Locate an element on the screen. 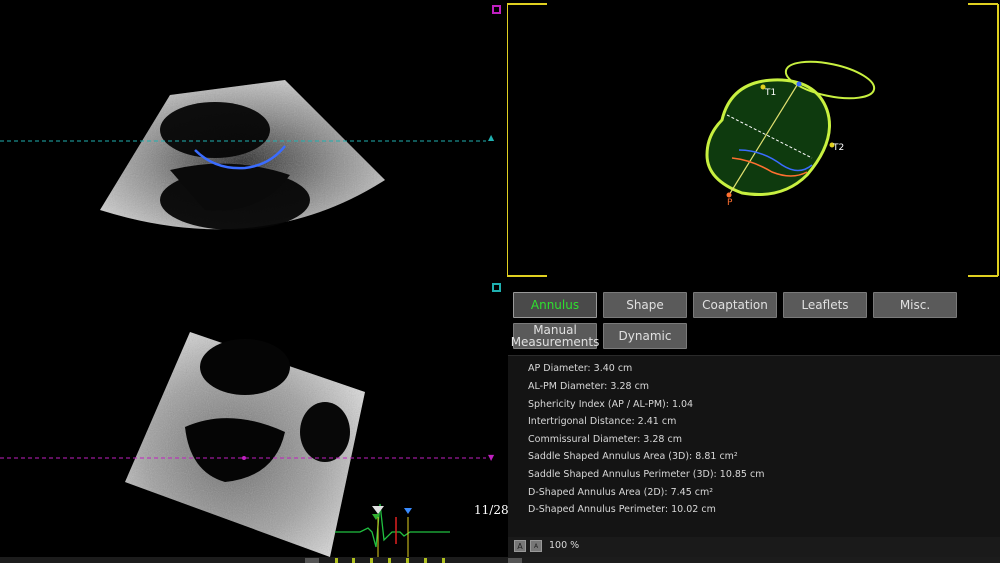  p-label: P is located at coordinates (730, 203).